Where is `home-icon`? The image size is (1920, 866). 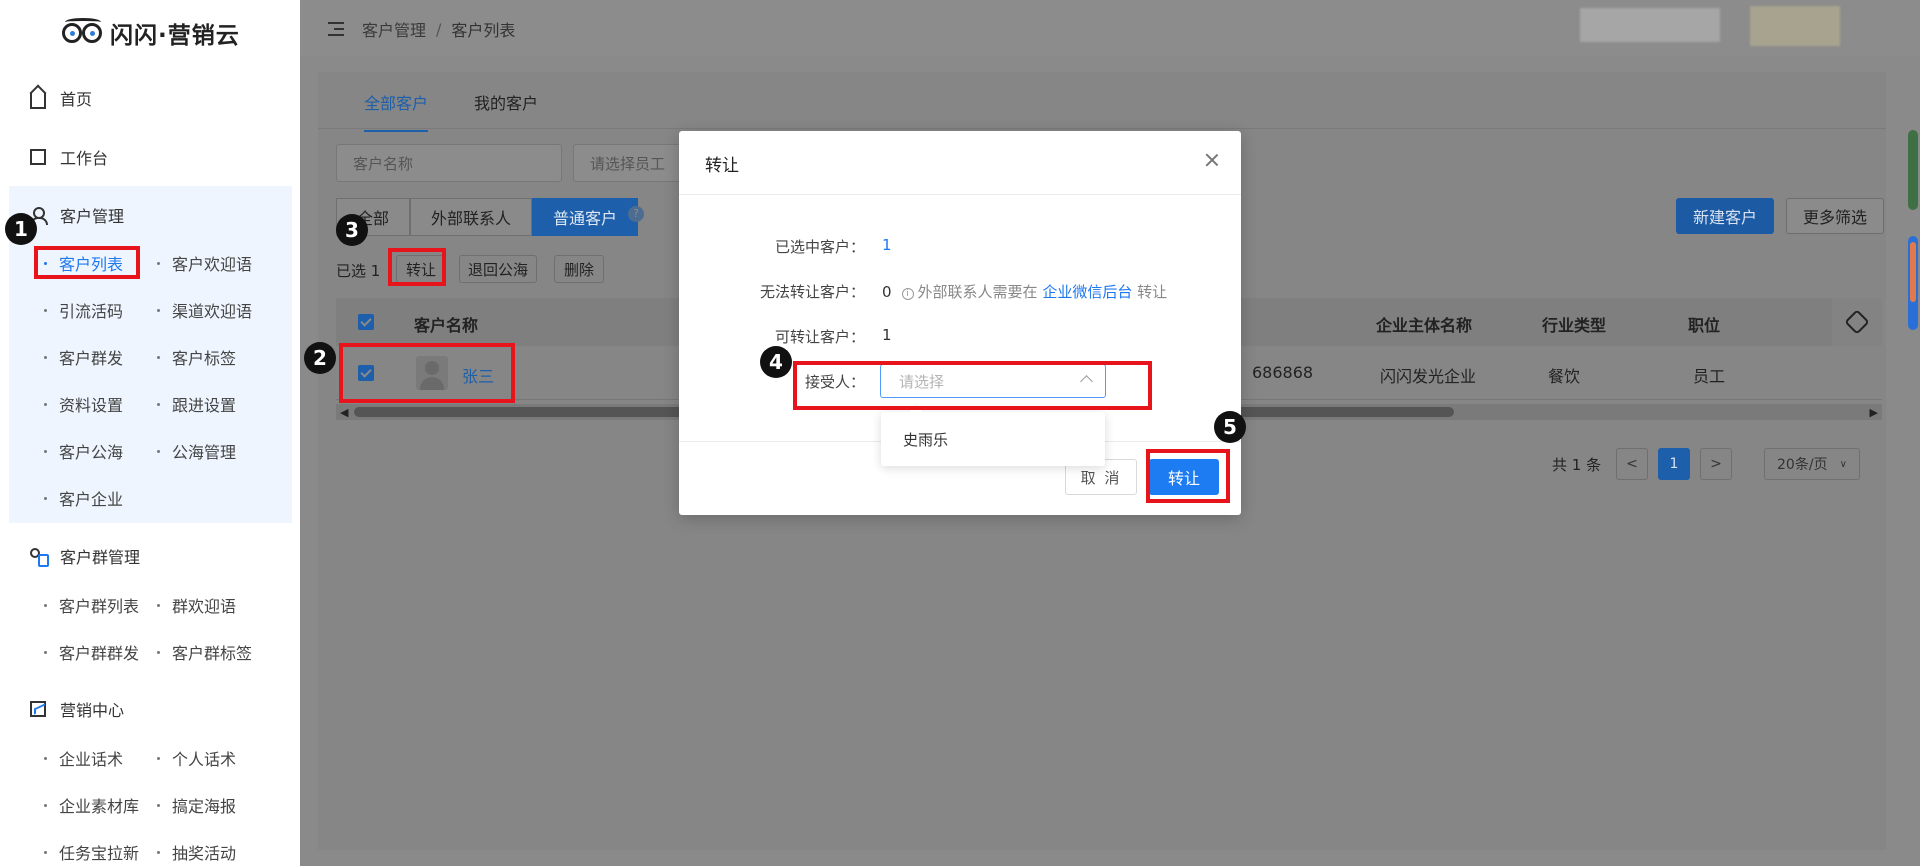
home-icon is located at coordinates (38, 101).